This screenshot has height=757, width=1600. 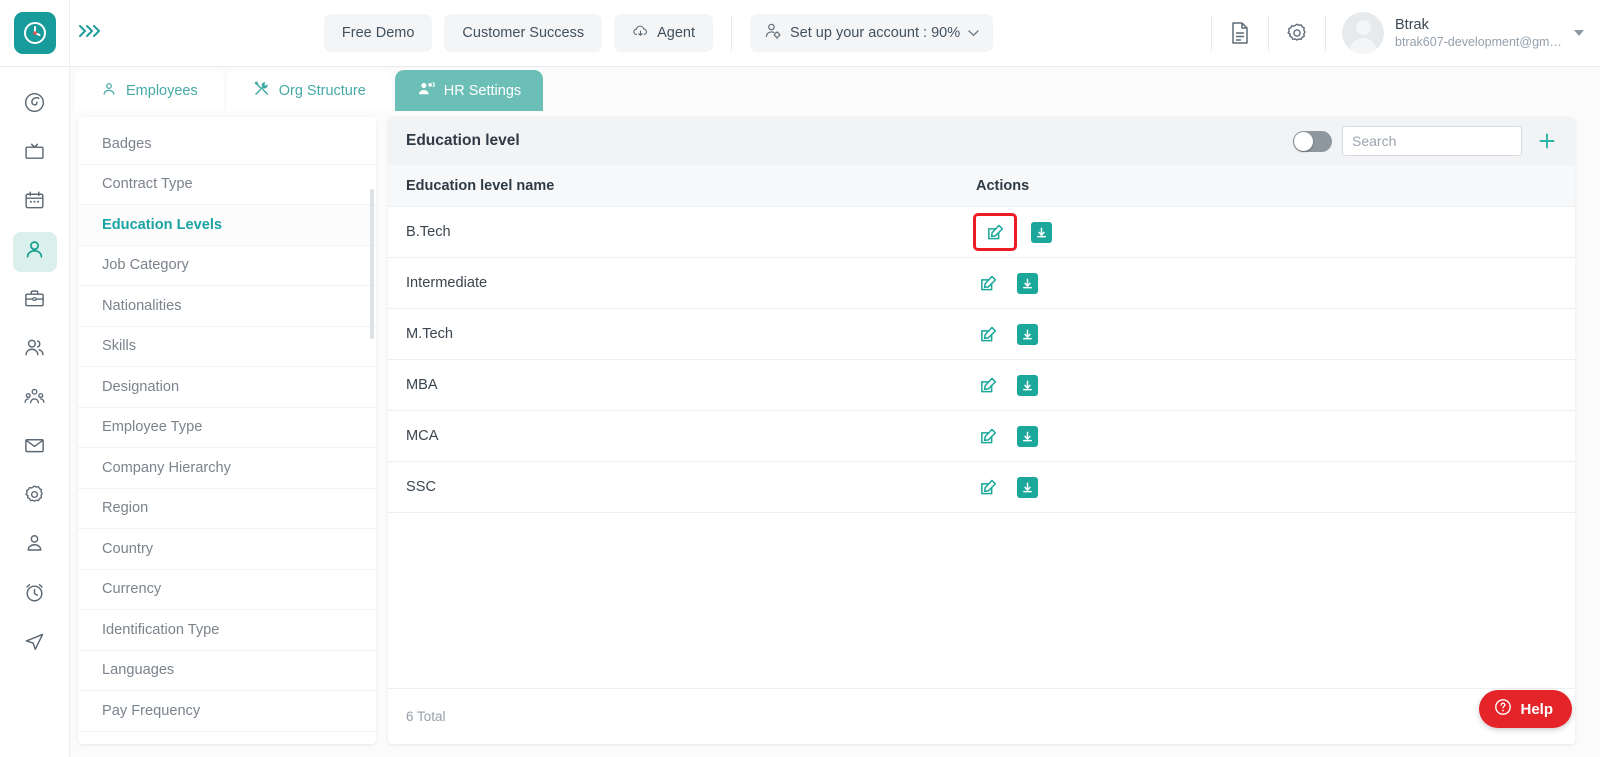 I want to click on help-button: Help, so click(x=1525, y=709).